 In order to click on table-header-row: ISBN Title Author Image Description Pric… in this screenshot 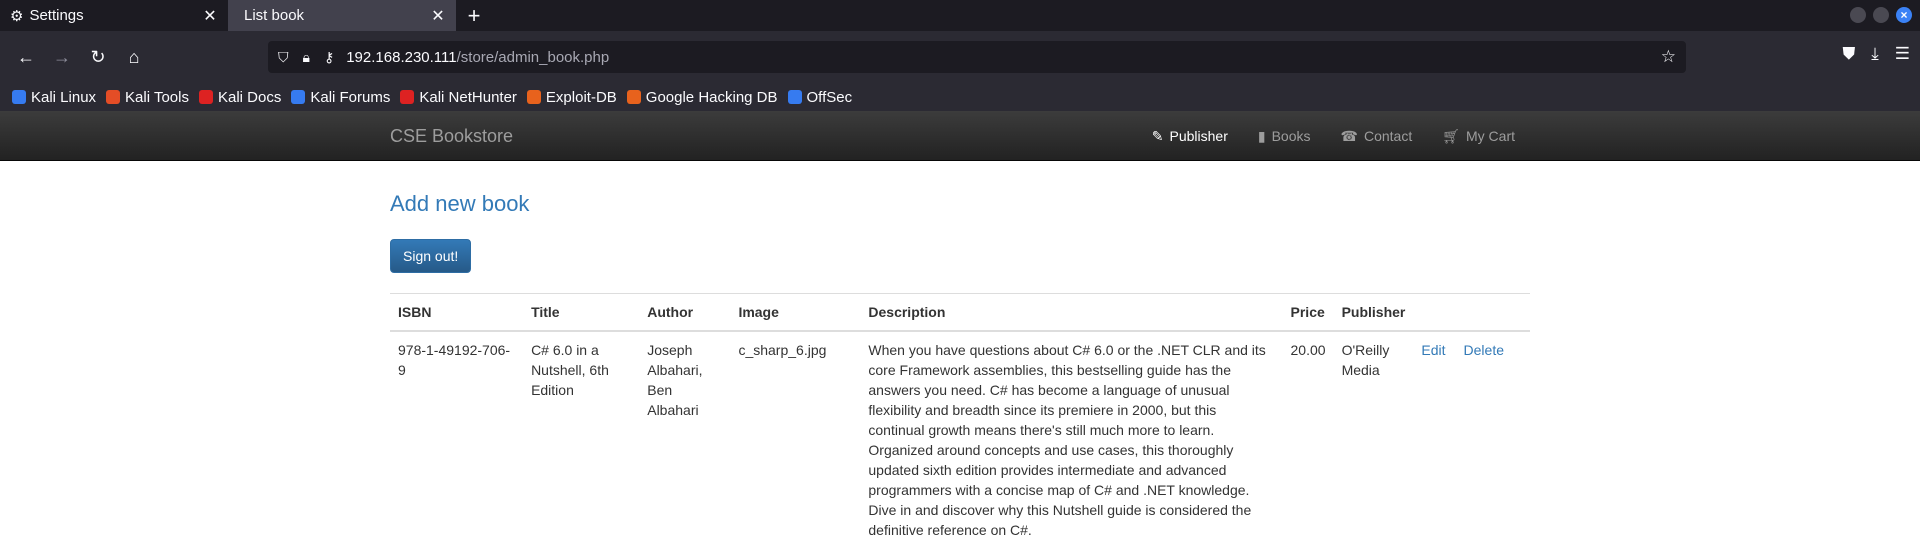, I will do `click(960, 312)`.